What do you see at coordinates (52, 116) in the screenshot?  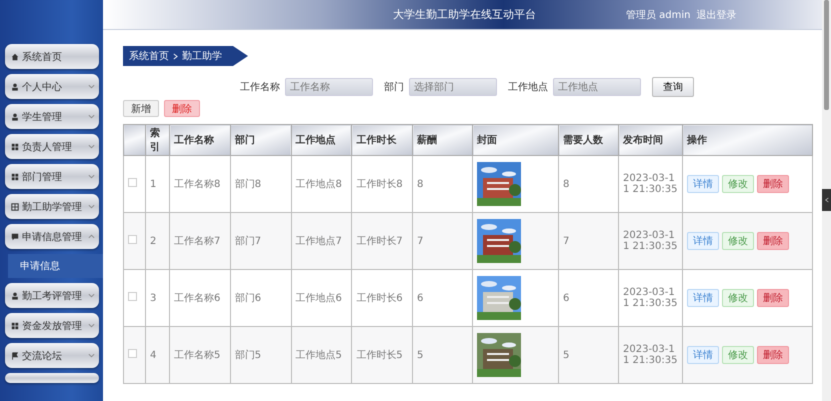 I see `menu-item: 学生管理` at bounding box center [52, 116].